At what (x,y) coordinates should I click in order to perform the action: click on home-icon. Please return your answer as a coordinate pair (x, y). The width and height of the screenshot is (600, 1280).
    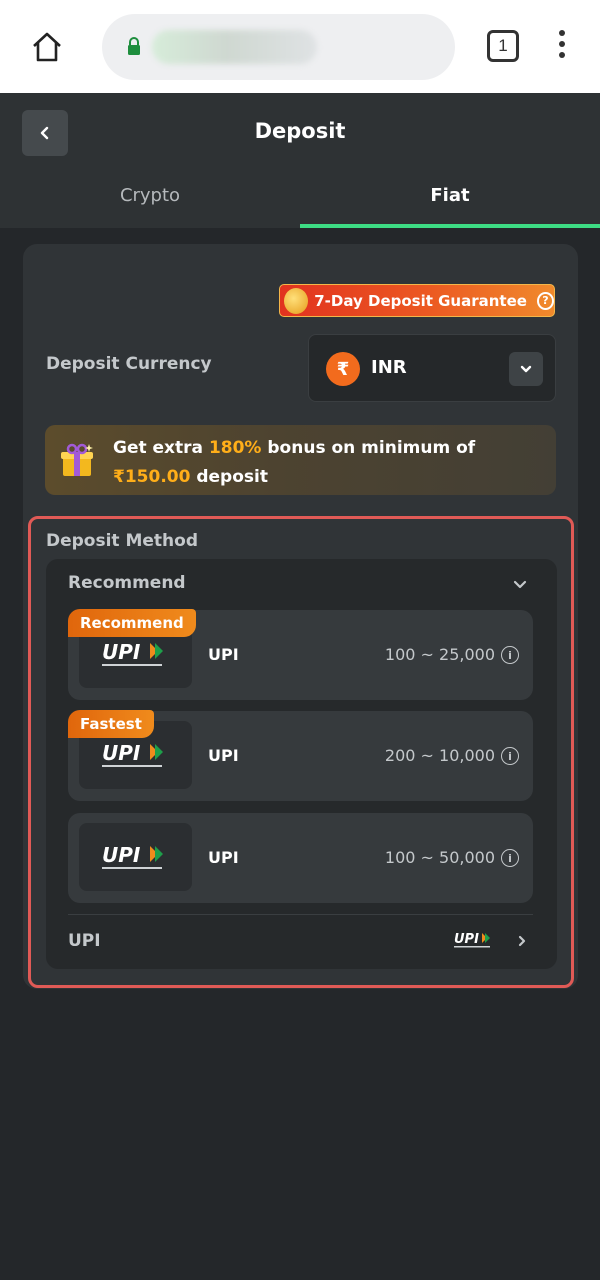
    Looking at the image, I should click on (47, 47).